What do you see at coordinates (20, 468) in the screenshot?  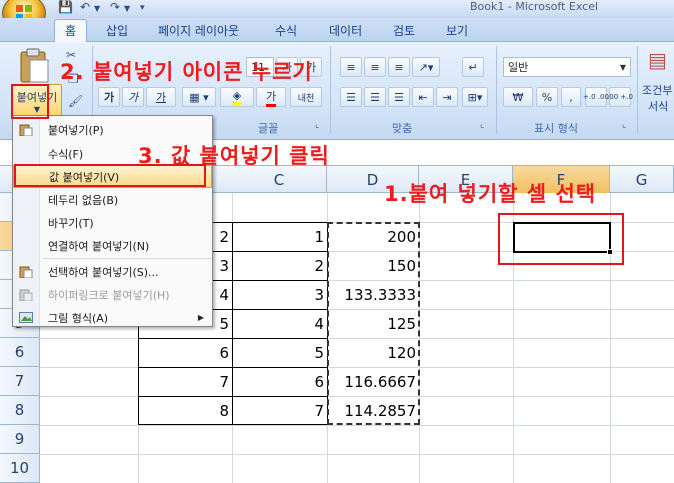 I see `row-header: 10` at bounding box center [20, 468].